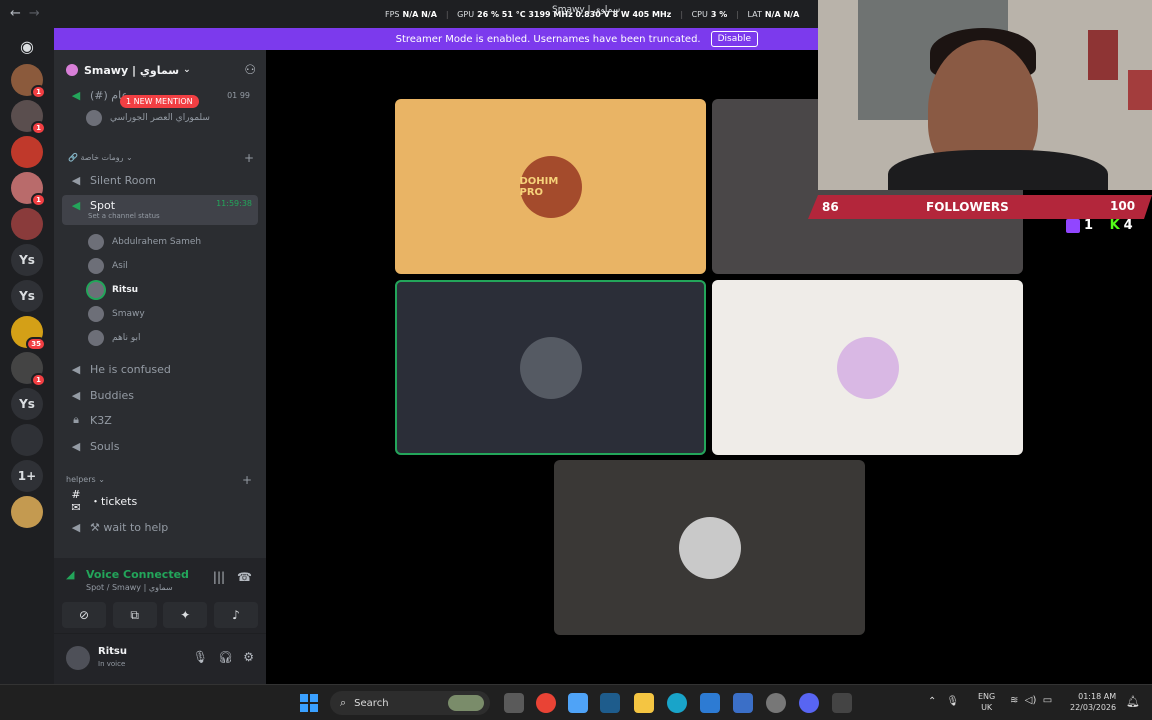 Image resolution: width=1152 pixels, height=720 pixels. I want to click on channel-tickets: # ✉ ・tickets, so click(160, 501).